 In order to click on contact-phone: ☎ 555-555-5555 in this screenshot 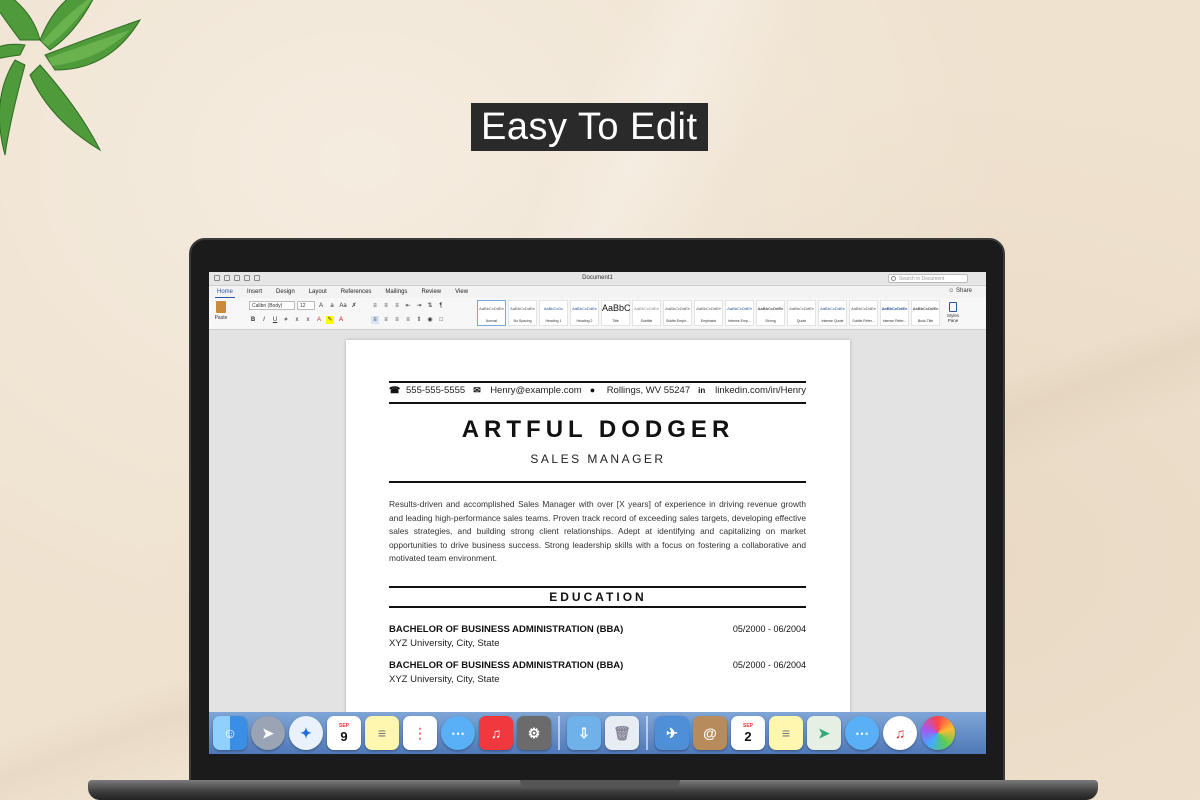, I will do `click(427, 390)`.